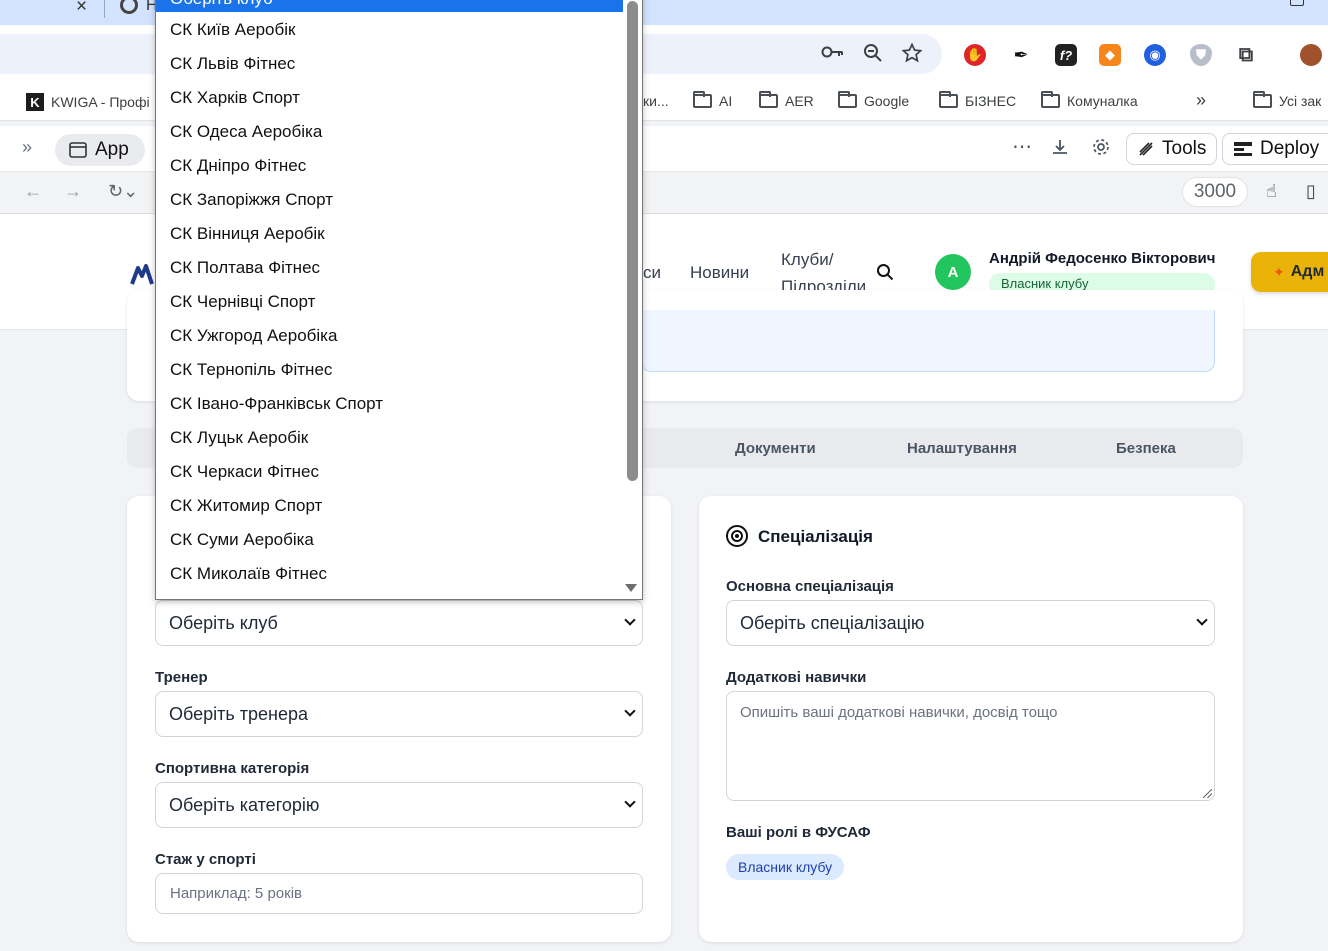  I want to click on dropdown-option: СК Дніпро Фітнес, so click(390, 166).